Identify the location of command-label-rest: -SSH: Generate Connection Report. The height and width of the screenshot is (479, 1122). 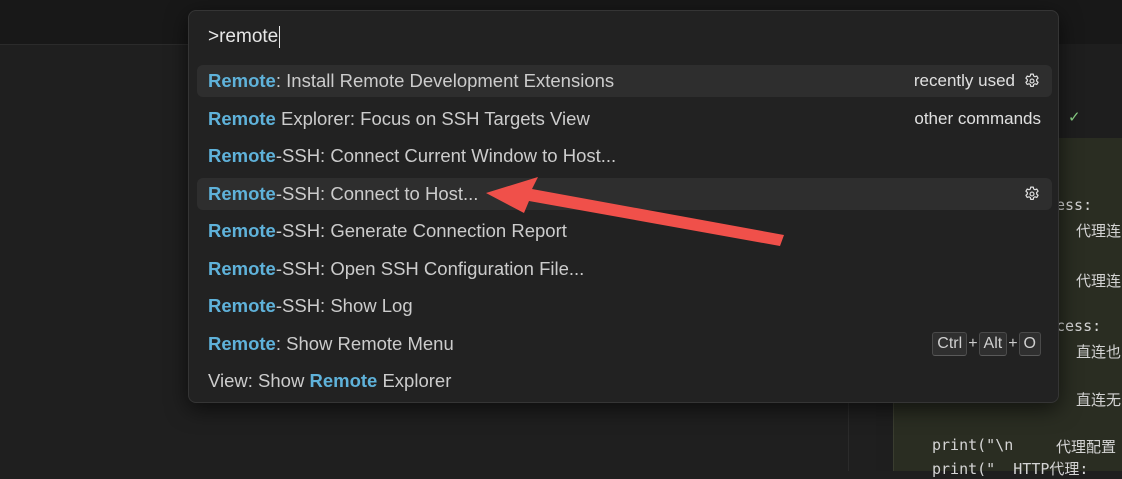
(421, 230).